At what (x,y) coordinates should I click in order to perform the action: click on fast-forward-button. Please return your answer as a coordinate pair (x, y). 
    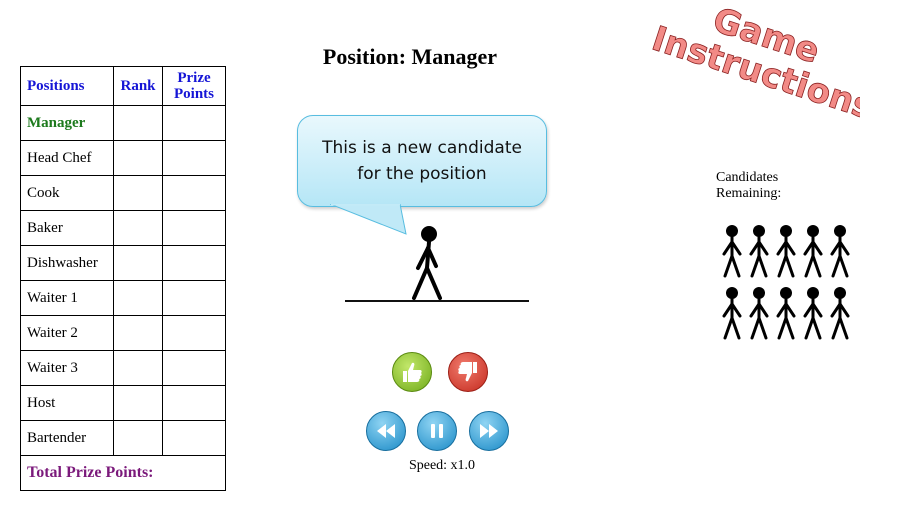
    Looking at the image, I should click on (489, 431).